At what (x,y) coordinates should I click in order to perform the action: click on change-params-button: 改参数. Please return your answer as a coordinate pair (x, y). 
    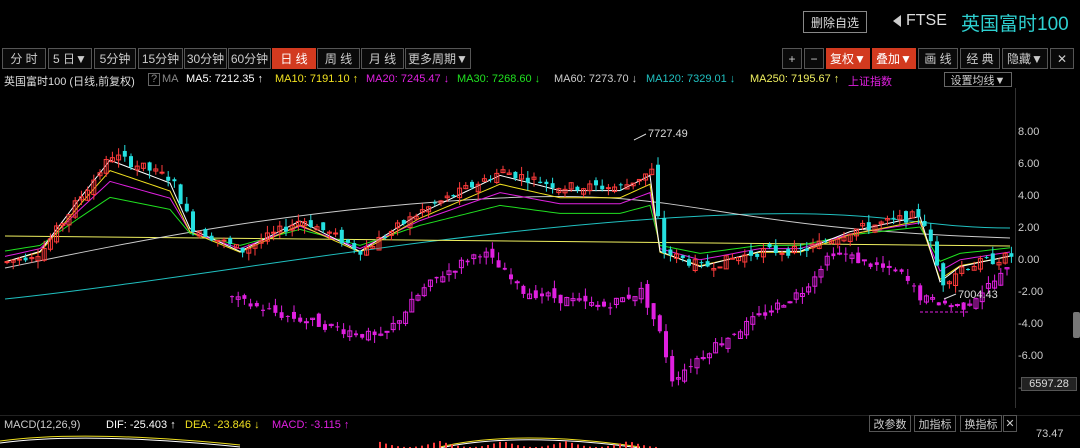
    Looking at the image, I should click on (890, 423).